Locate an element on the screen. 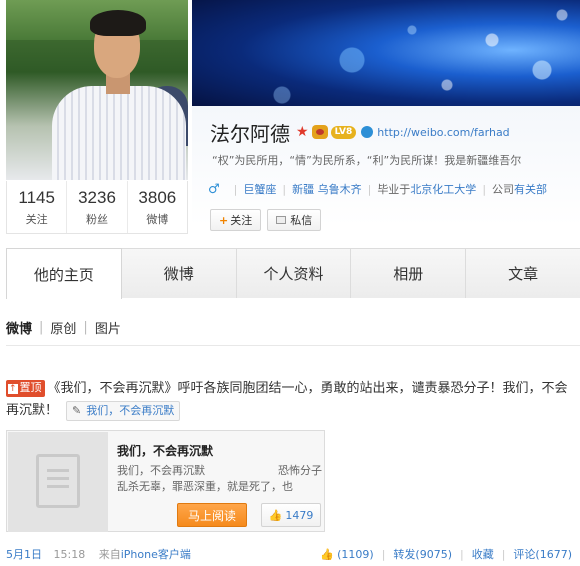 This screenshot has height=566, width=580. stat-weibo-label: 微博 is located at coordinates (157, 219).